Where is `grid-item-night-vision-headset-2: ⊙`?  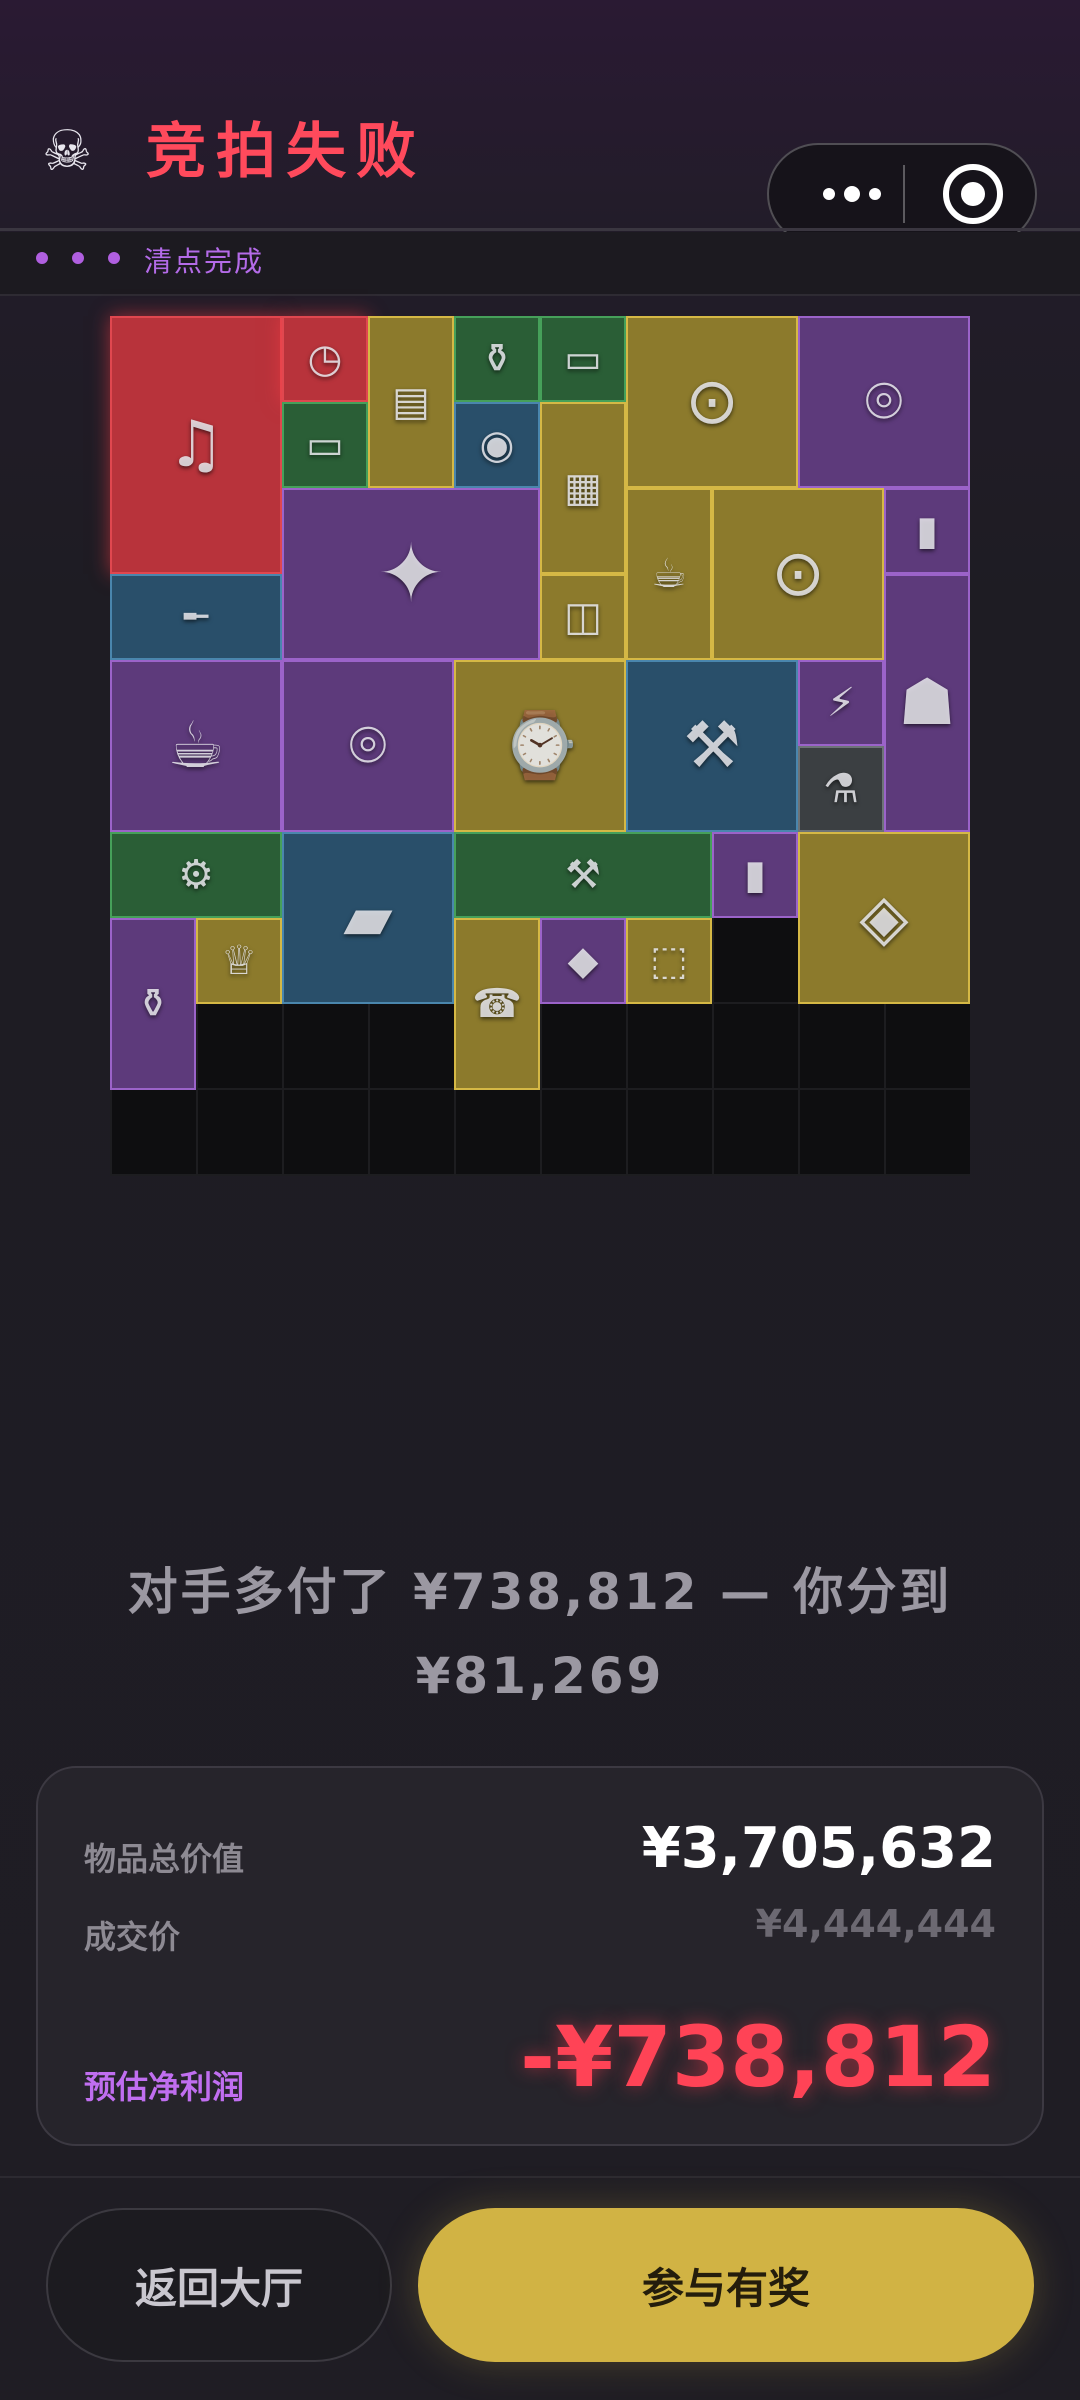 grid-item-night-vision-headset-2: ⊙ is located at coordinates (798, 574).